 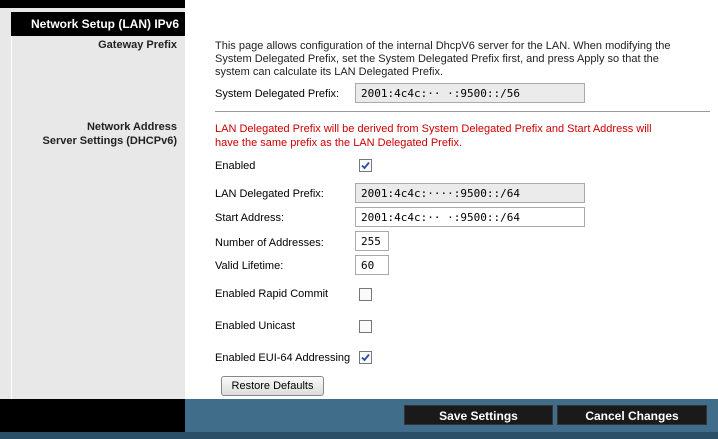 What do you see at coordinates (277, 94) in the screenshot?
I see `system-prefix-label: System Delegated Prefix:` at bounding box center [277, 94].